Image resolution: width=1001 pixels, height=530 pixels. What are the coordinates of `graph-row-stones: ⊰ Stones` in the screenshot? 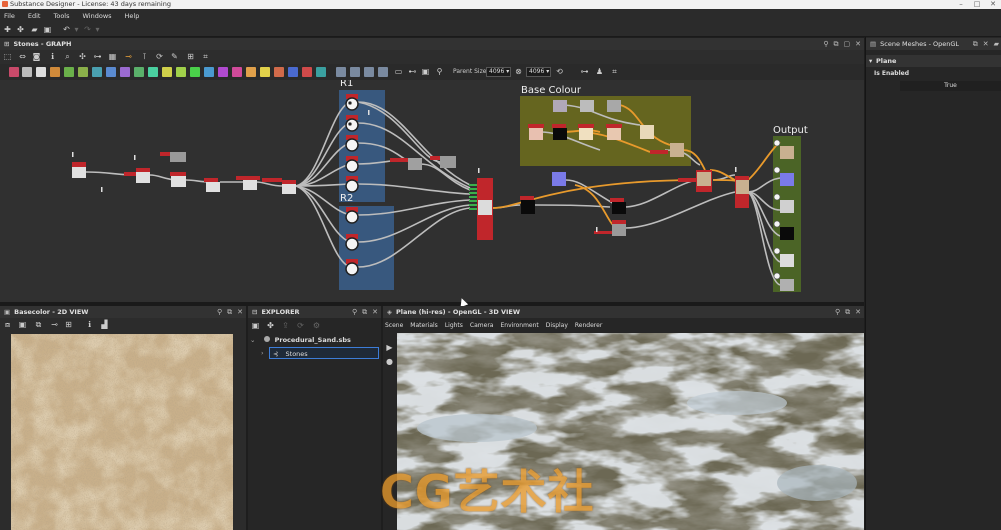 It's located at (324, 353).